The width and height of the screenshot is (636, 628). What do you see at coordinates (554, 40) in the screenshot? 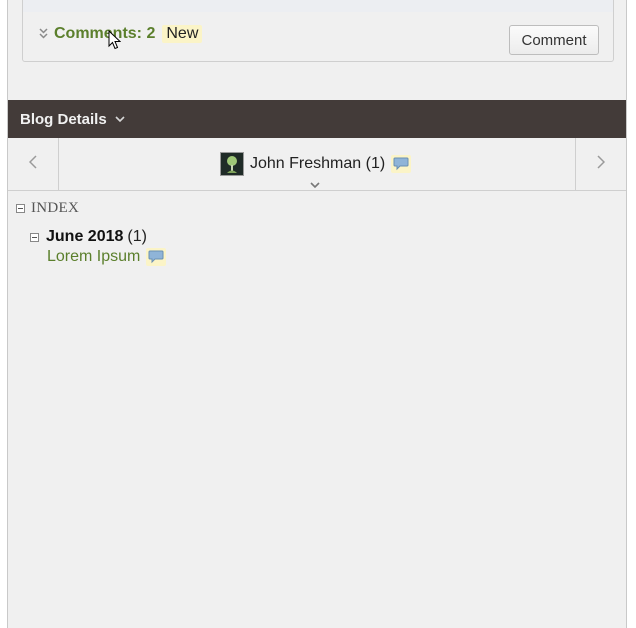
I see `comment-button: Comment` at bounding box center [554, 40].